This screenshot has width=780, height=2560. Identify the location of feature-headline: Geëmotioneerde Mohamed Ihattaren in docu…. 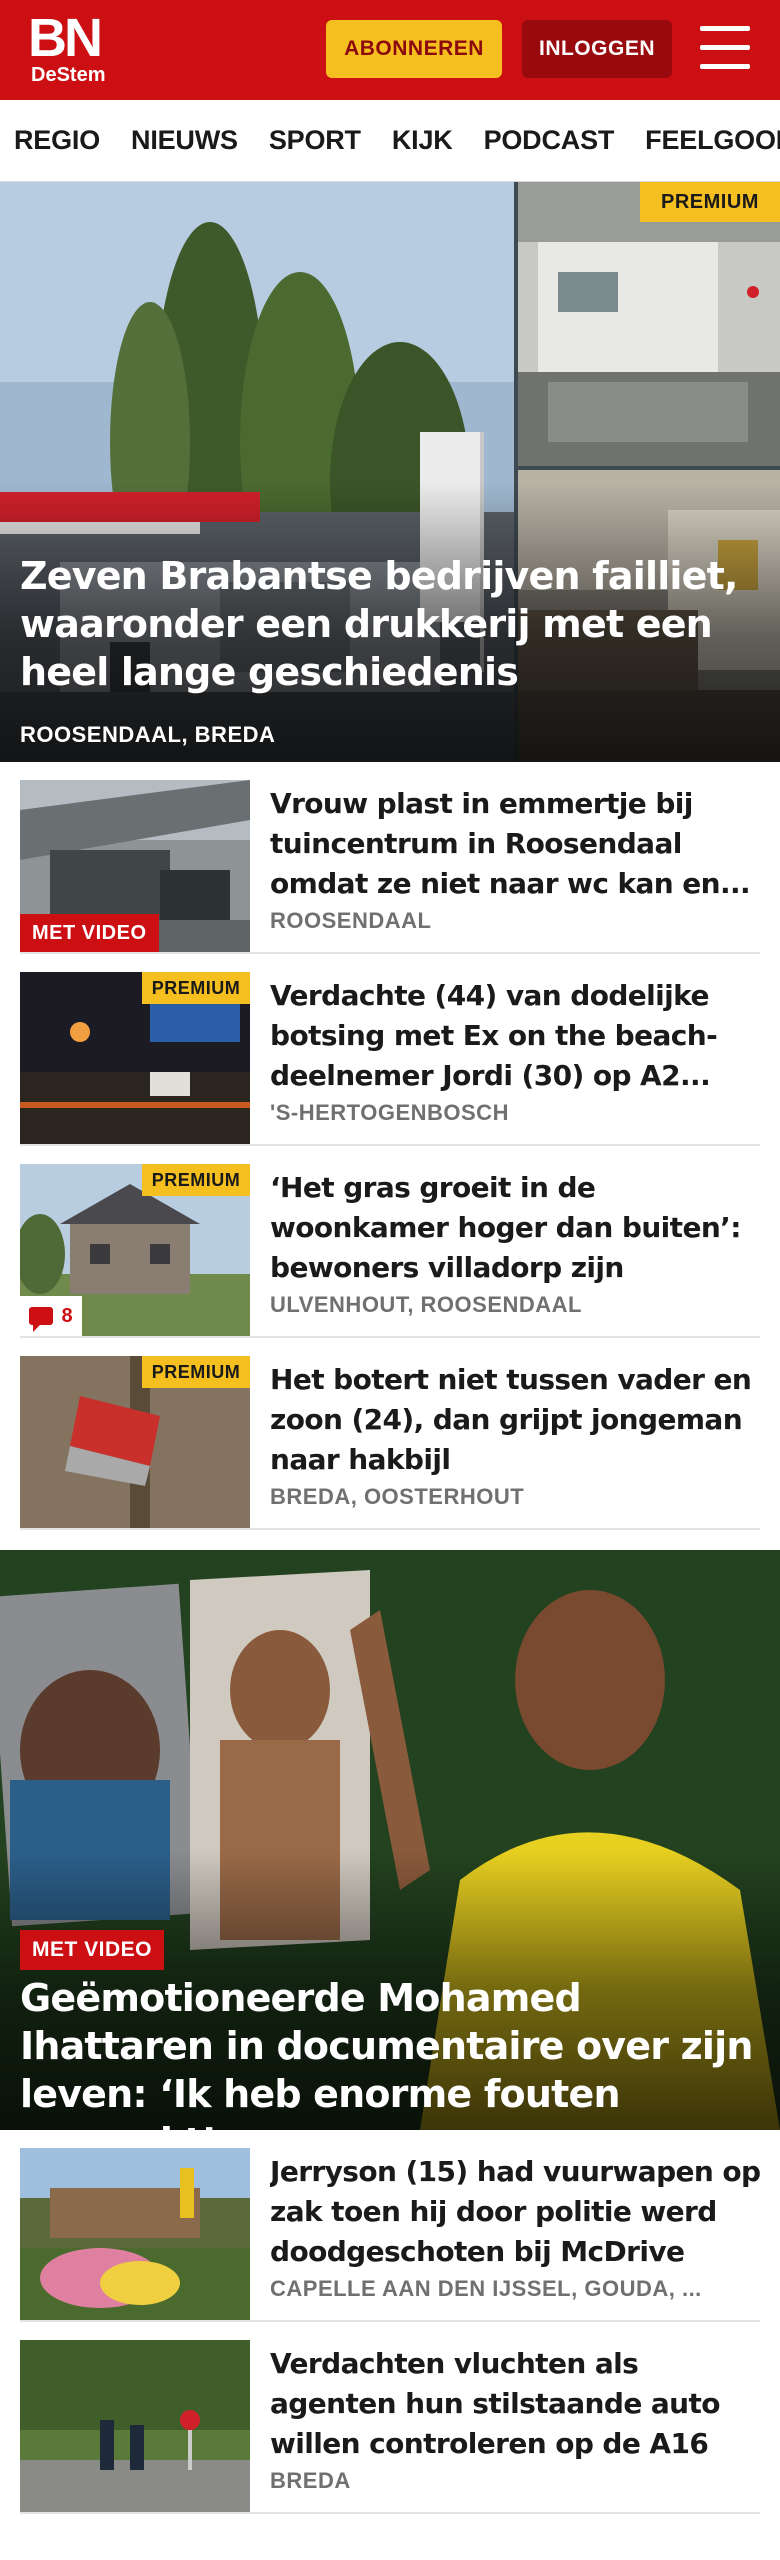
(390, 2052).